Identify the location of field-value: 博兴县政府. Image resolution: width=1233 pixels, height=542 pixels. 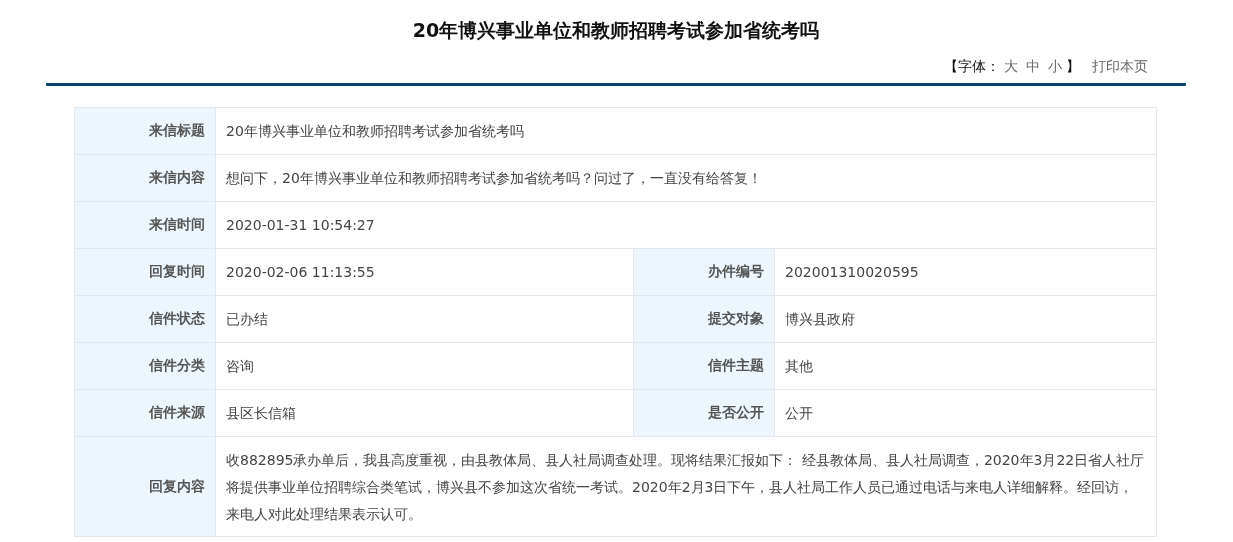
(820, 319).